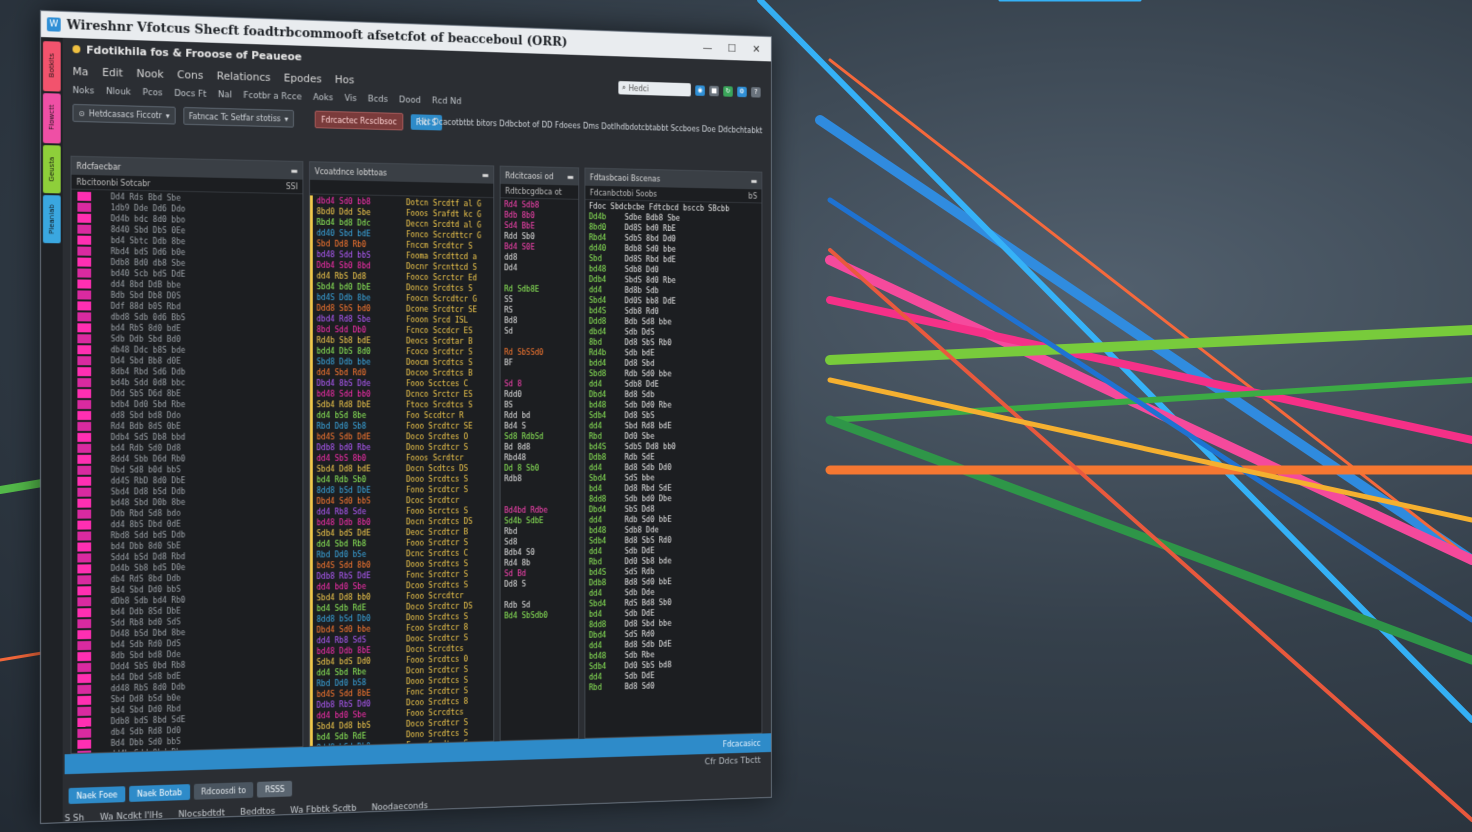 This screenshot has height=832, width=1472. Describe the element at coordinates (124, 114) in the screenshot. I see `display-filter-dropdown: ⊙ Hetdcasacs Ficcotr ▾` at that location.